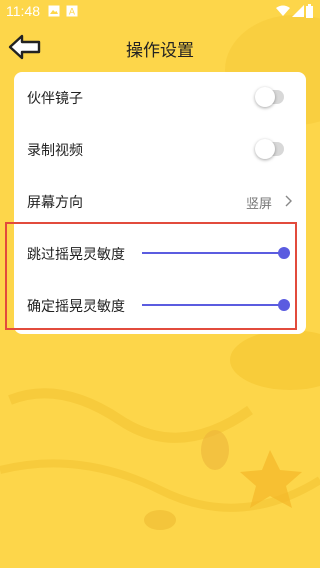  I want to click on screen-orientation-label: 屏幕方向, so click(55, 203).